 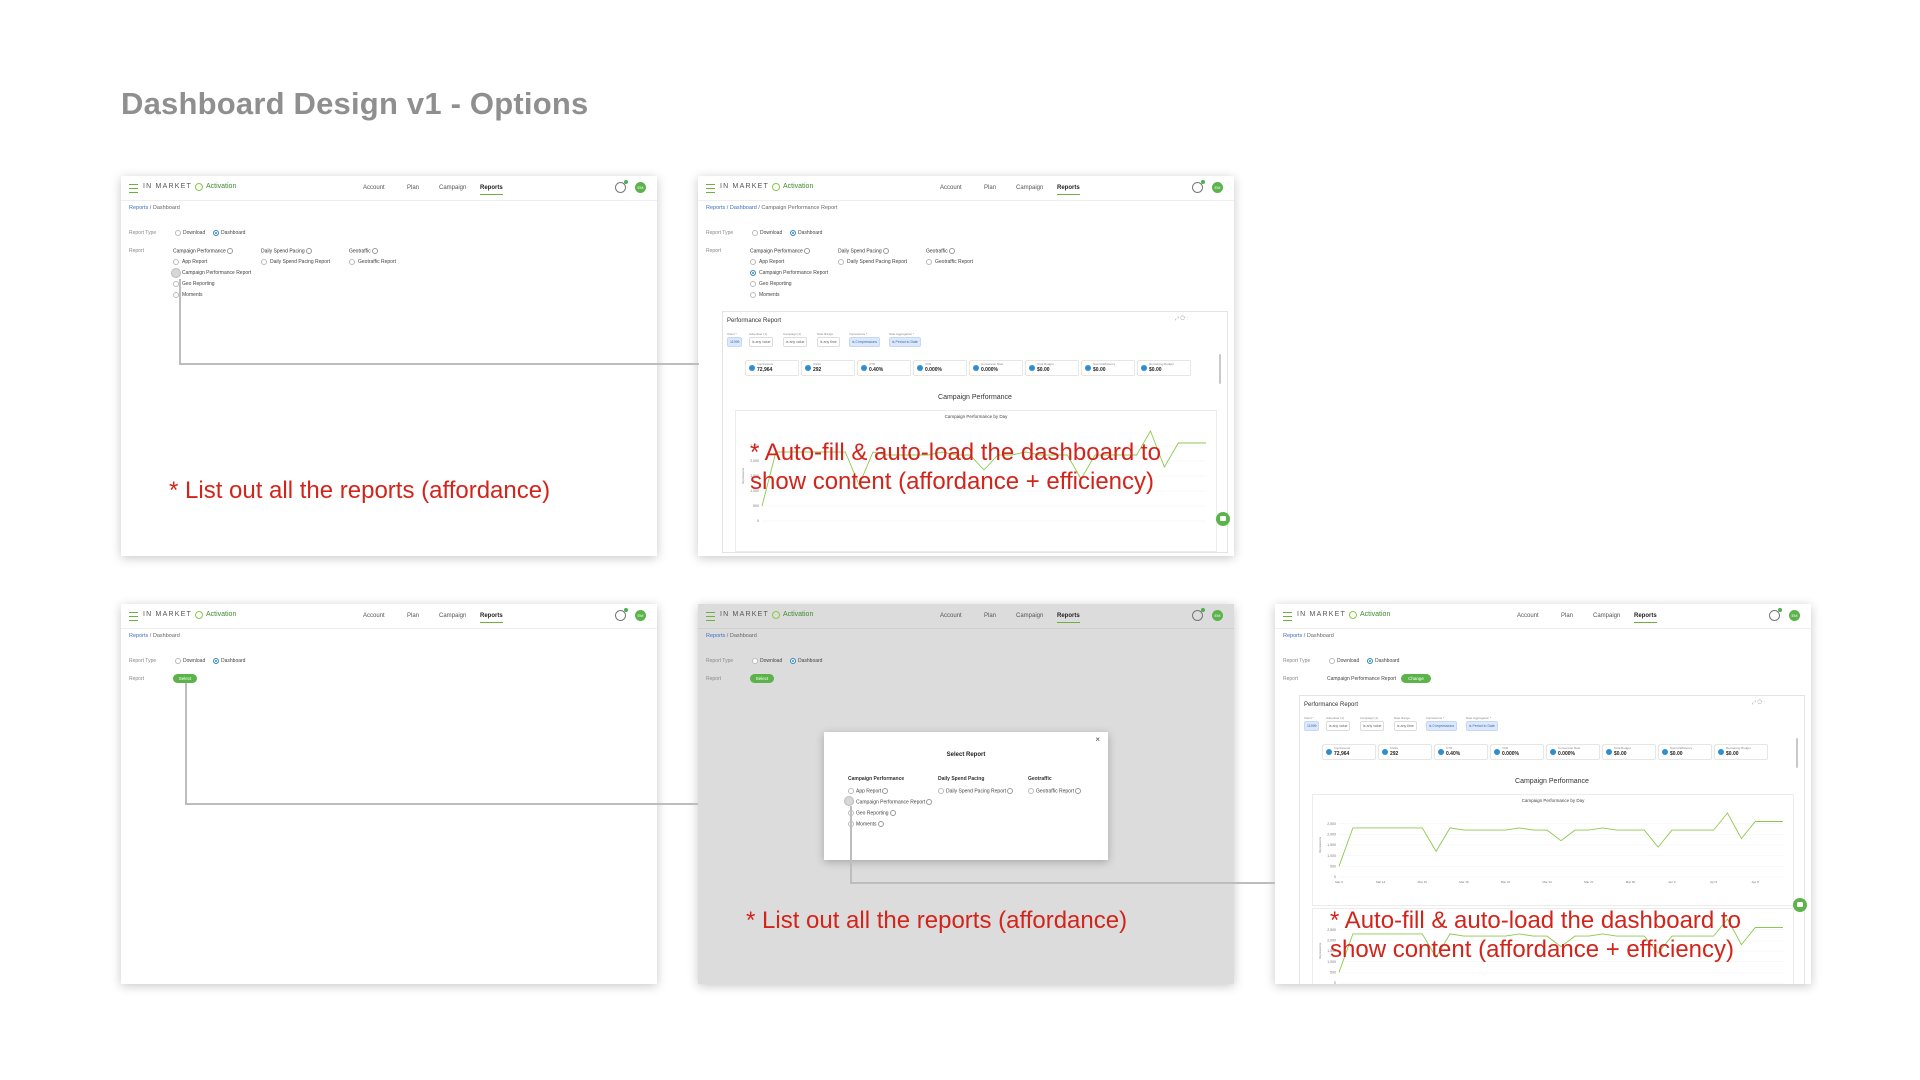 I want to click on campaign-performance-report-radio, so click(x=753, y=273).